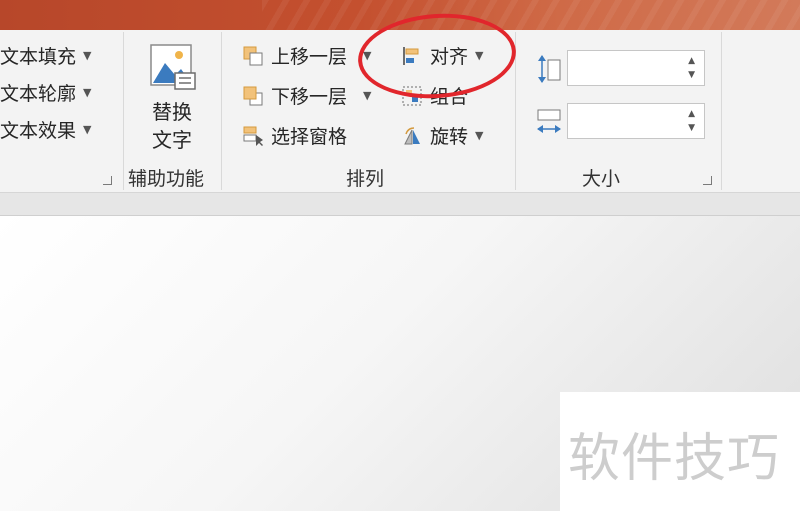 This screenshot has width=800, height=511. Describe the element at coordinates (636, 121) in the screenshot. I see `shape-width-input: ▲ ▼` at that location.